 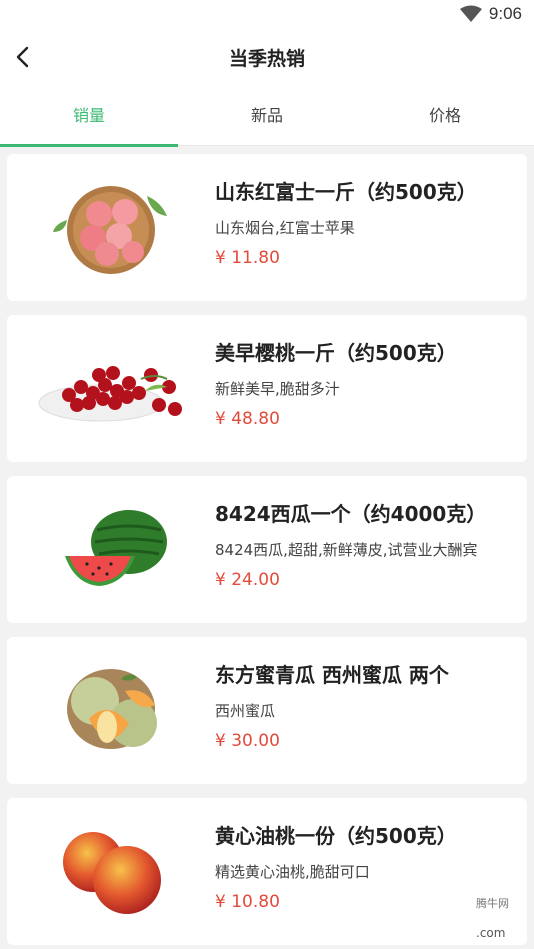 I want to click on watermelon-image, so click(x=116, y=548).